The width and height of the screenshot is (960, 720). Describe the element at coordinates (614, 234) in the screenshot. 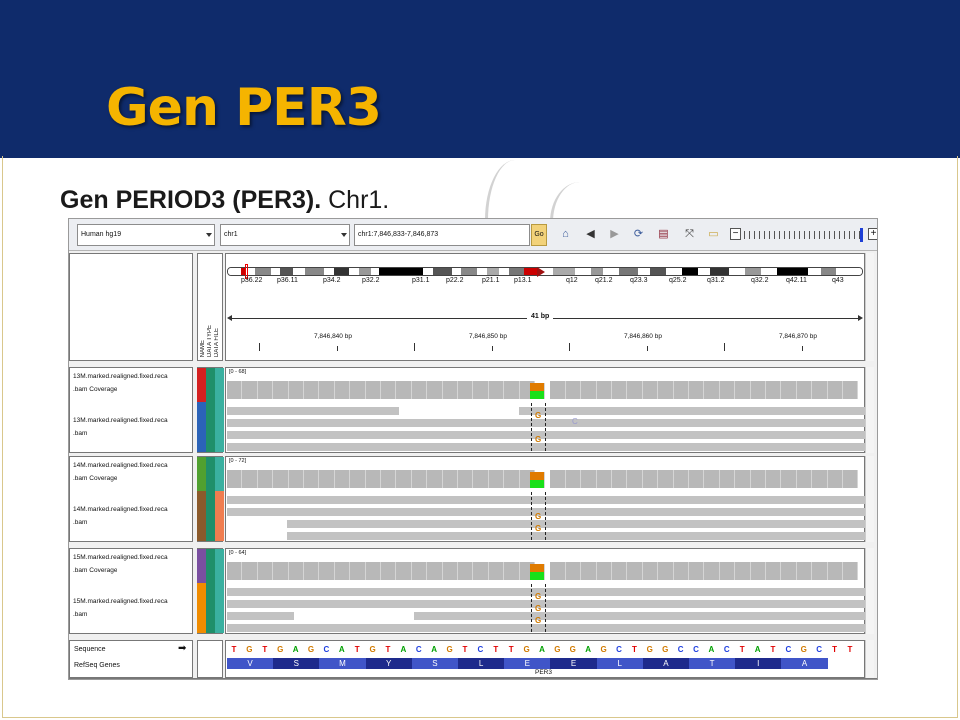

I see `forward-icon: ▶` at that location.